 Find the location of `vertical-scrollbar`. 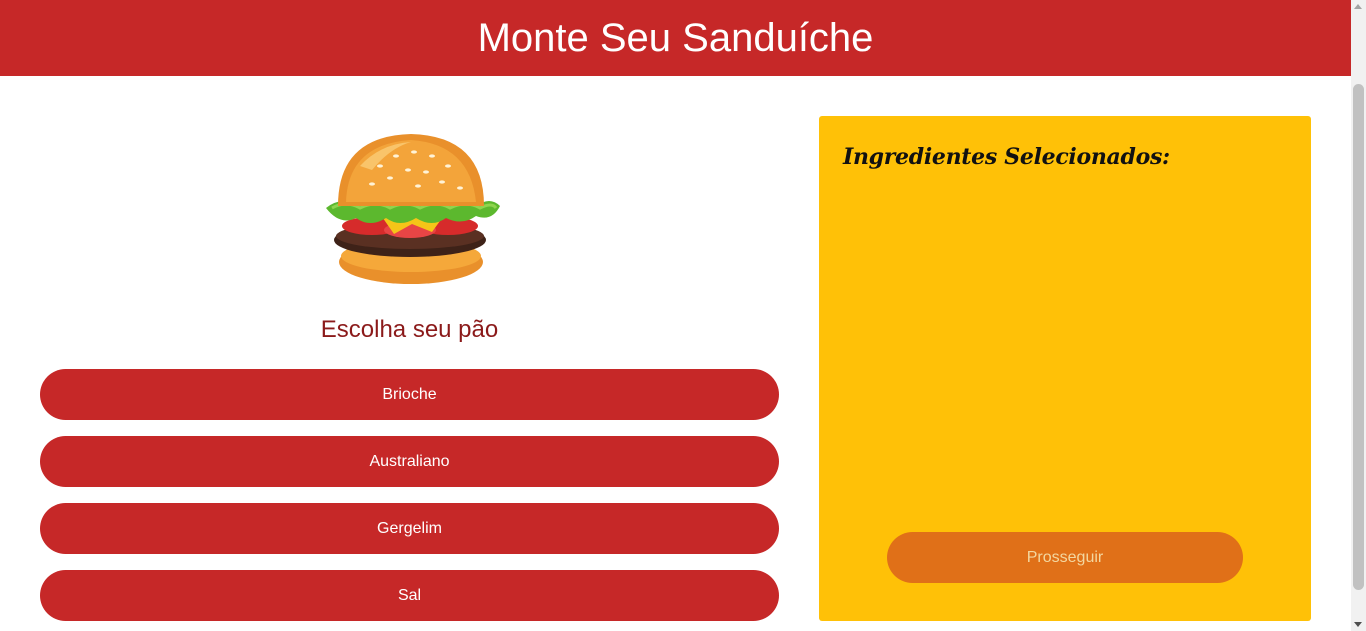

vertical-scrollbar is located at coordinates (1358, 315).